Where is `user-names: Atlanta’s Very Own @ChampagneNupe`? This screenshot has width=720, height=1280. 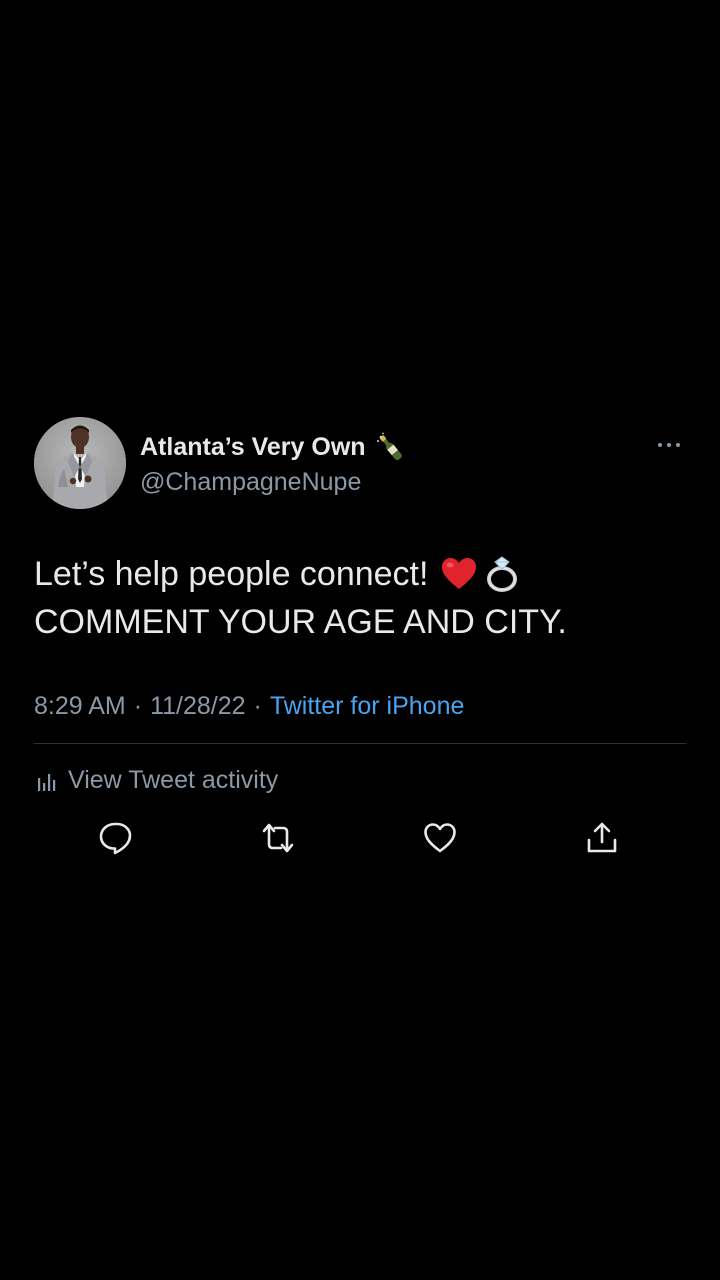
user-names: Atlanta’s Very Own @ChampagneNupe is located at coordinates (274, 463).